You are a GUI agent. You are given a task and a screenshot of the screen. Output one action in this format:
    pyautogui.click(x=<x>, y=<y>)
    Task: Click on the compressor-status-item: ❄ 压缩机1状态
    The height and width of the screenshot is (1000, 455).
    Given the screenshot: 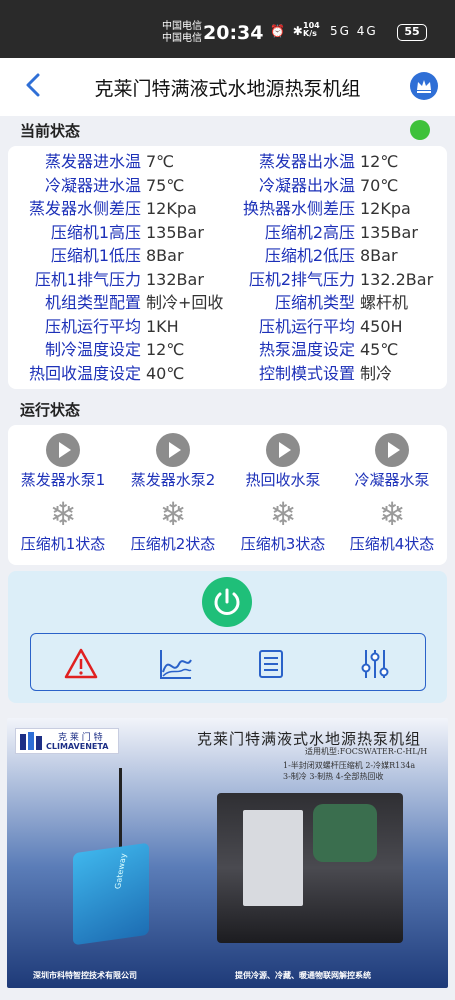 What is the action you would take?
    pyautogui.click(x=63, y=525)
    